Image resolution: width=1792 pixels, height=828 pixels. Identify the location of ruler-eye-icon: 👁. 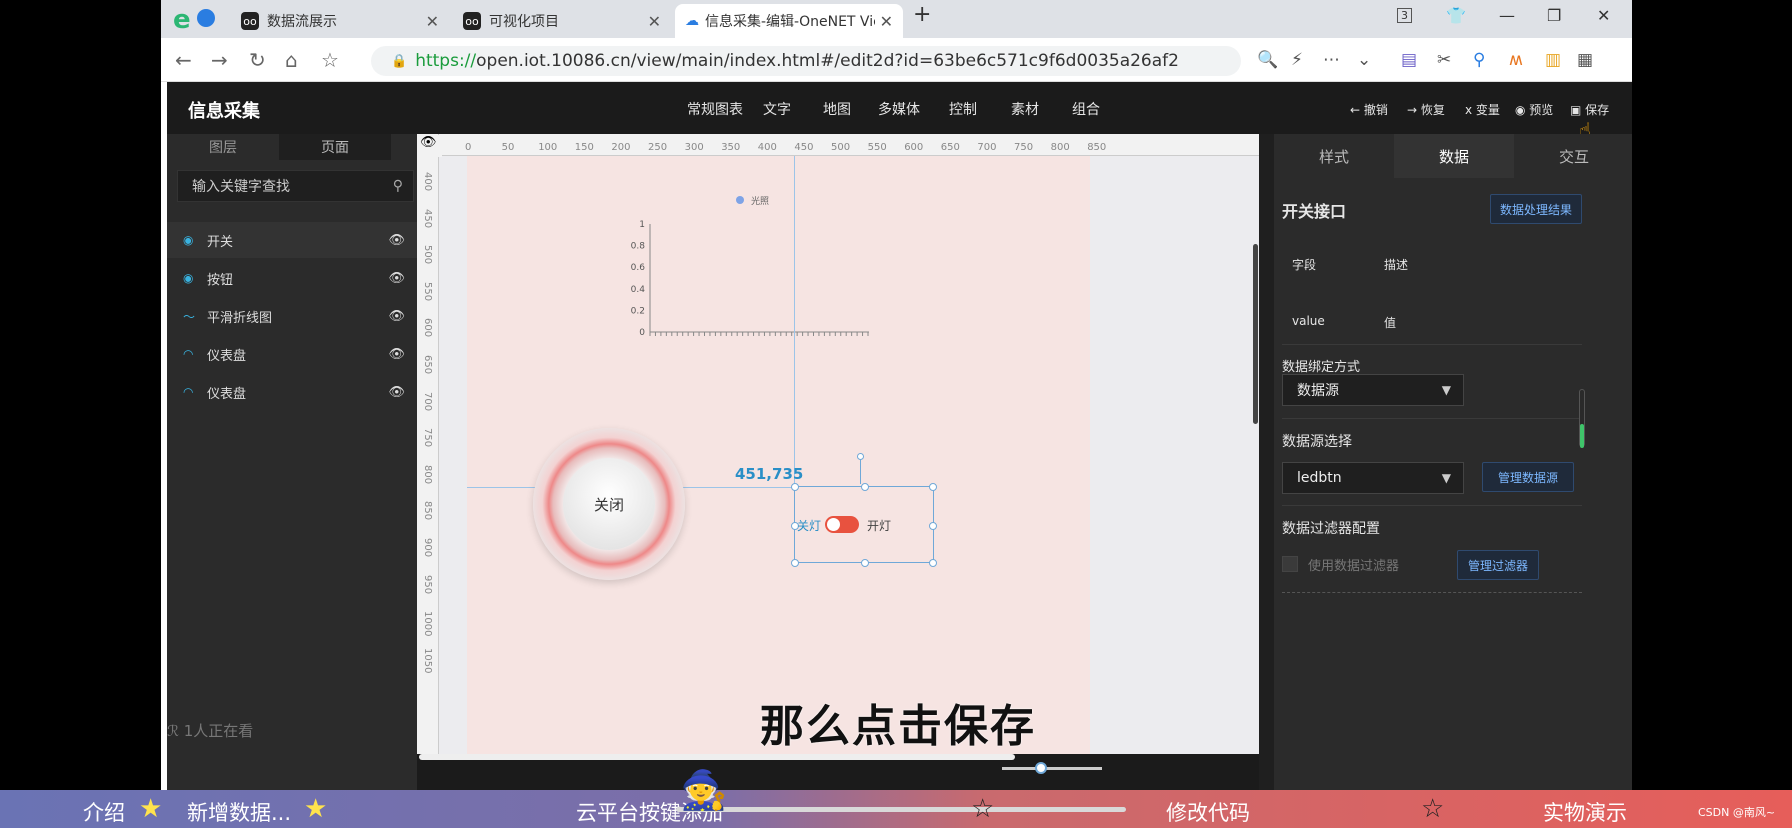
(431, 146).